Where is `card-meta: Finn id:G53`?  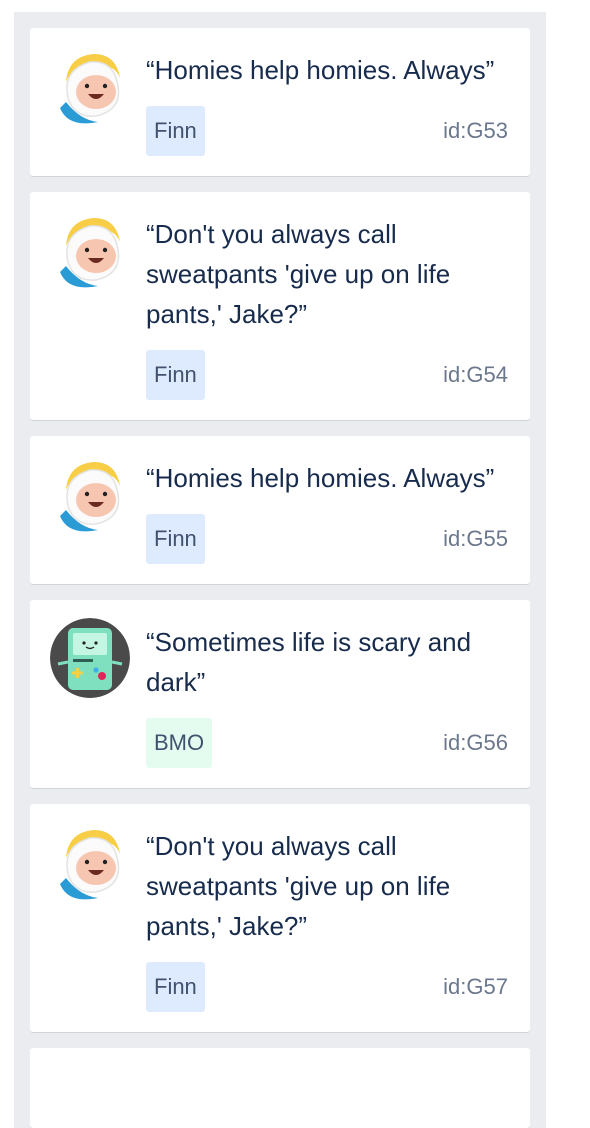 card-meta: Finn id:G53 is located at coordinates (327, 131).